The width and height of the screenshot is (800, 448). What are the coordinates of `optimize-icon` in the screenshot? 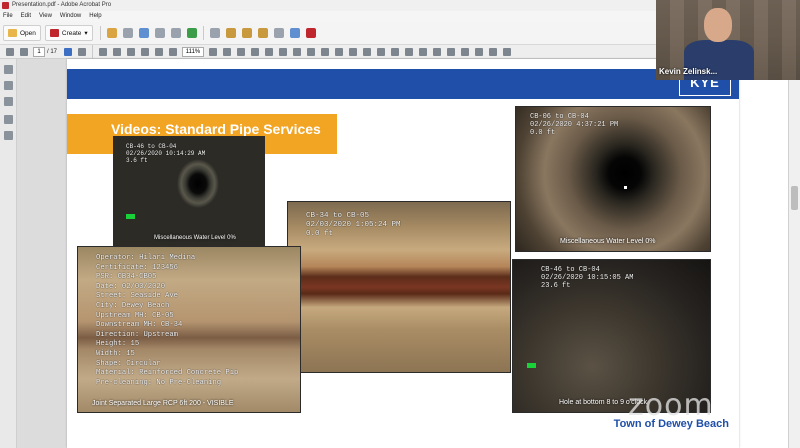 It's located at (437, 51).